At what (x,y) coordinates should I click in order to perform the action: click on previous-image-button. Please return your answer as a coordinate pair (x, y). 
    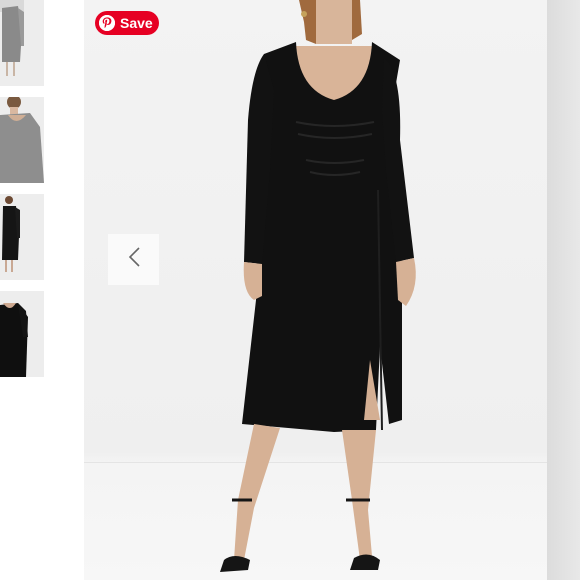
    Looking at the image, I should click on (133, 259).